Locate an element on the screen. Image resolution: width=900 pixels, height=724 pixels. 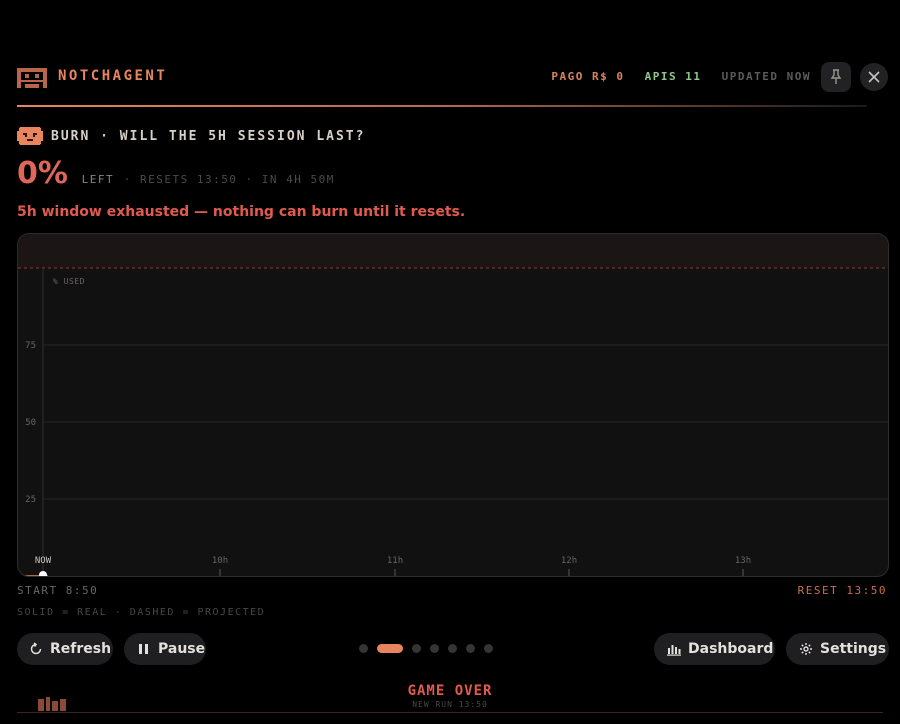
dashboard-label: Dashboard is located at coordinates (731, 649).